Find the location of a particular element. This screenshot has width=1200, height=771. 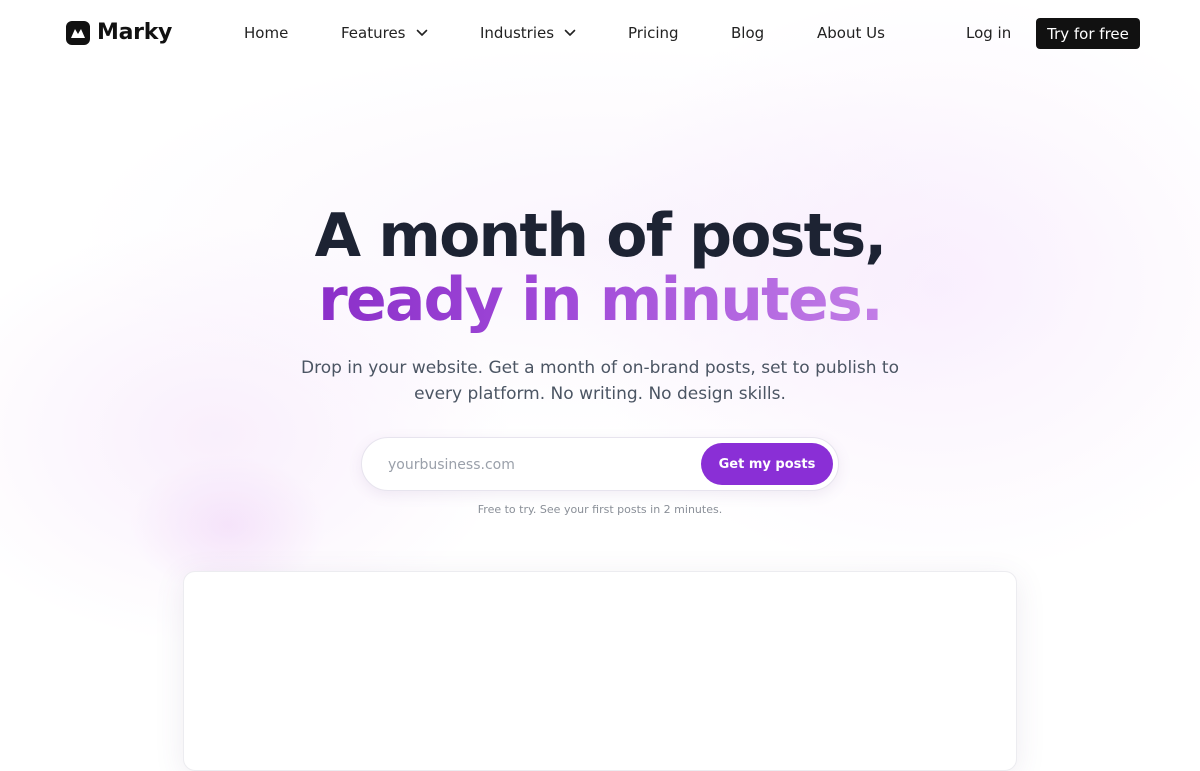

nav-pricing: Pricing is located at coordinates (653, 33).